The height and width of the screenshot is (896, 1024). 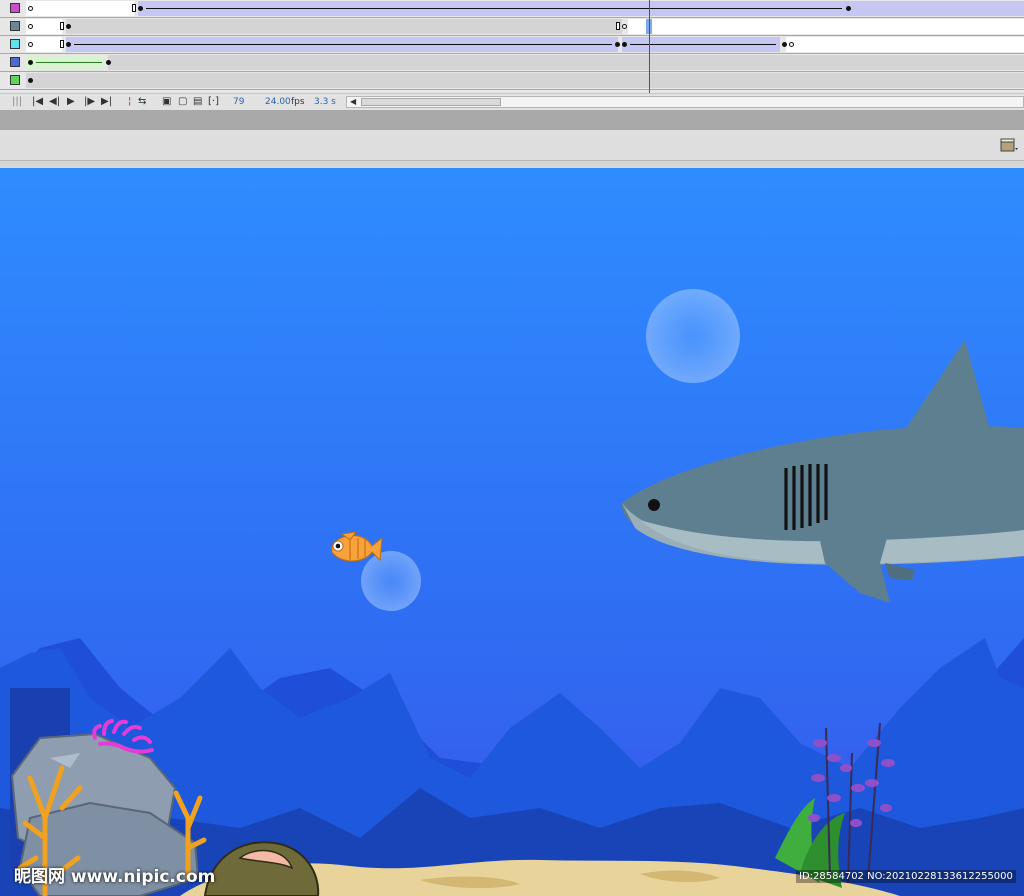 I want to click on clapperboard-icon, so click(x=1009, y=145).